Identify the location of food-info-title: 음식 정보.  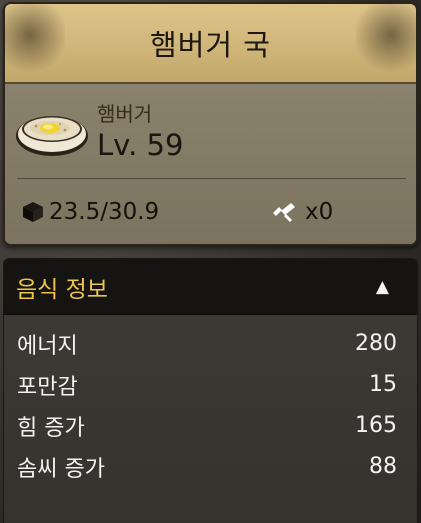
(62, 290).